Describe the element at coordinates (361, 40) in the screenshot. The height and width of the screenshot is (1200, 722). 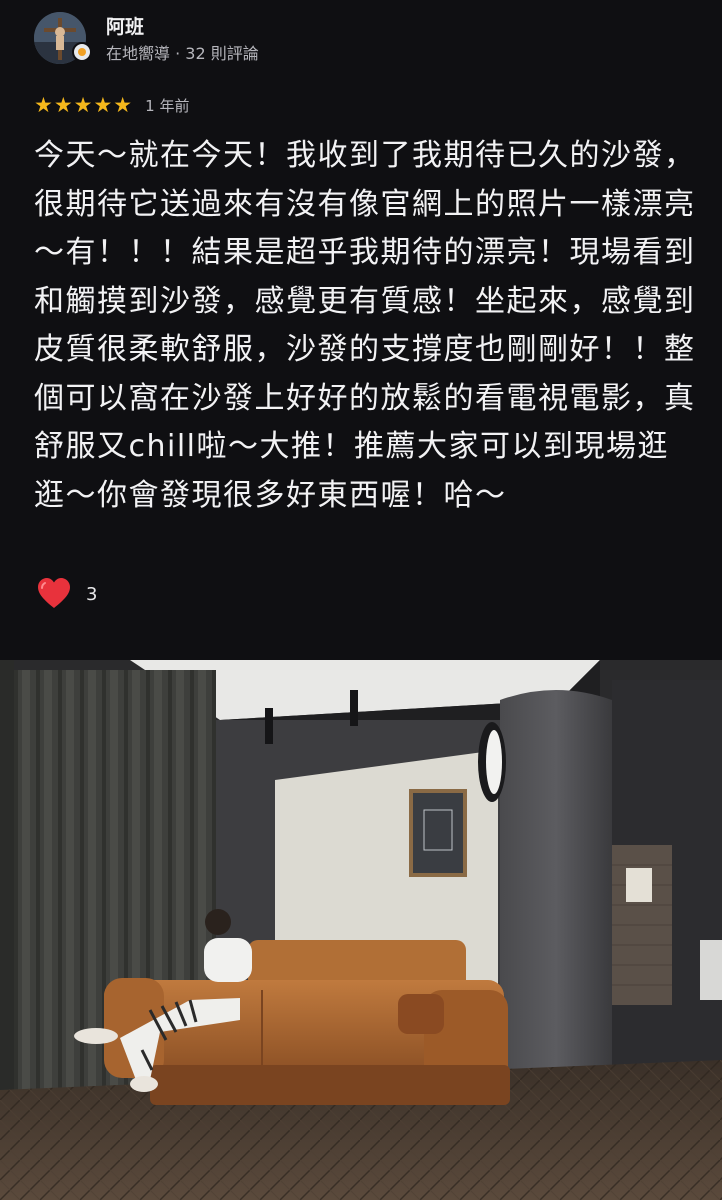
I see `review-header: 阿班 在地嚮導 · 32 則評論` at that location.